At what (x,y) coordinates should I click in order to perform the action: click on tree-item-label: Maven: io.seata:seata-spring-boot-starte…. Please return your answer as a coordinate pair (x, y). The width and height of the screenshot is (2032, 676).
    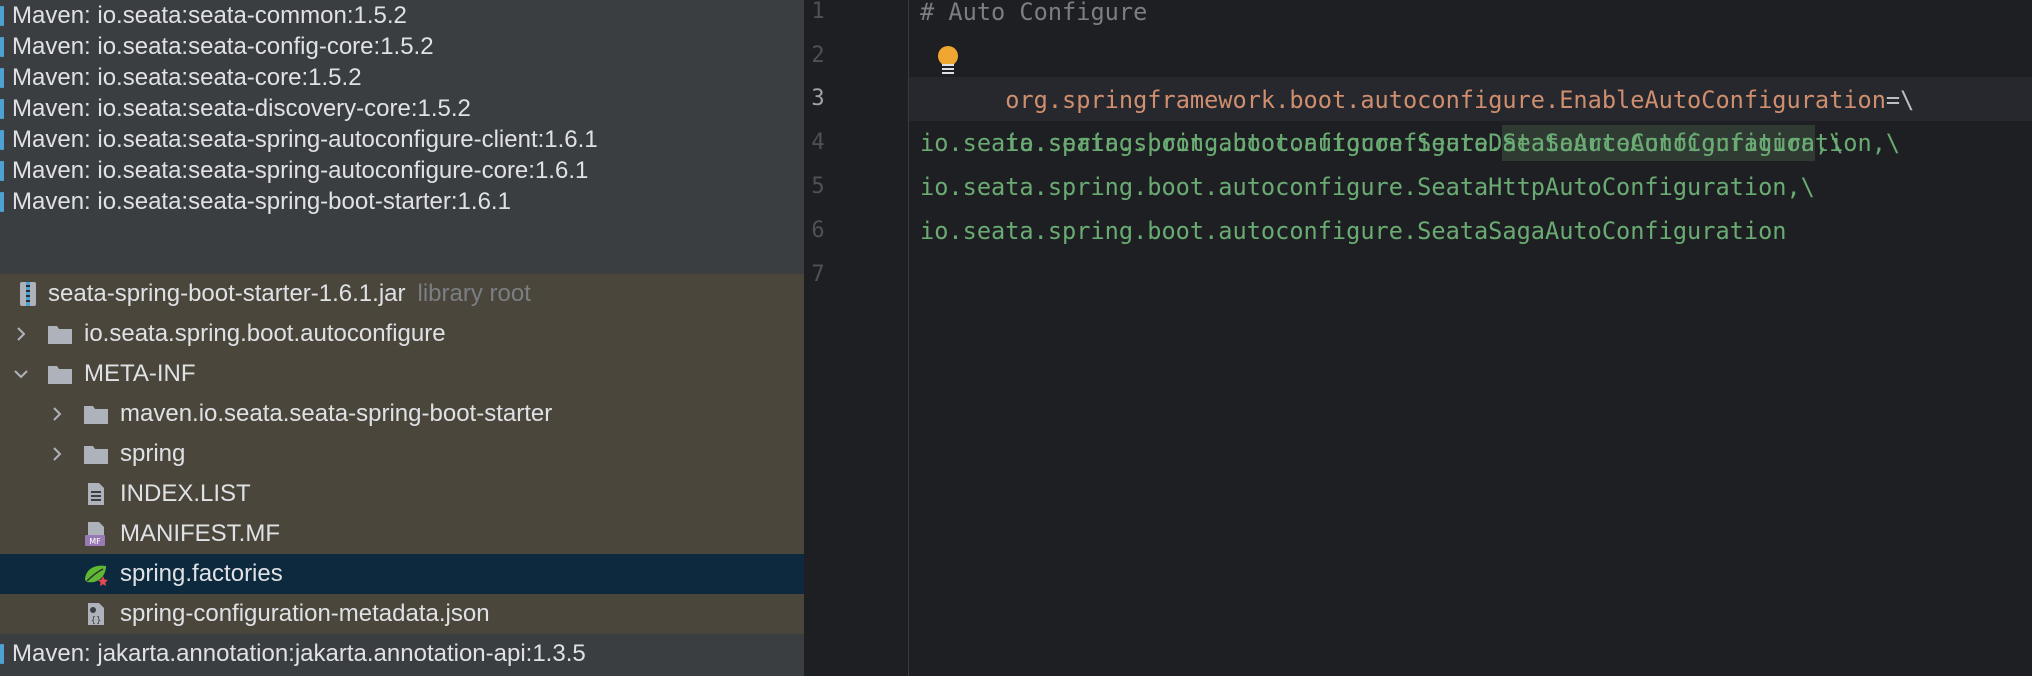
    Looking at the image, I should click on (261, 201).